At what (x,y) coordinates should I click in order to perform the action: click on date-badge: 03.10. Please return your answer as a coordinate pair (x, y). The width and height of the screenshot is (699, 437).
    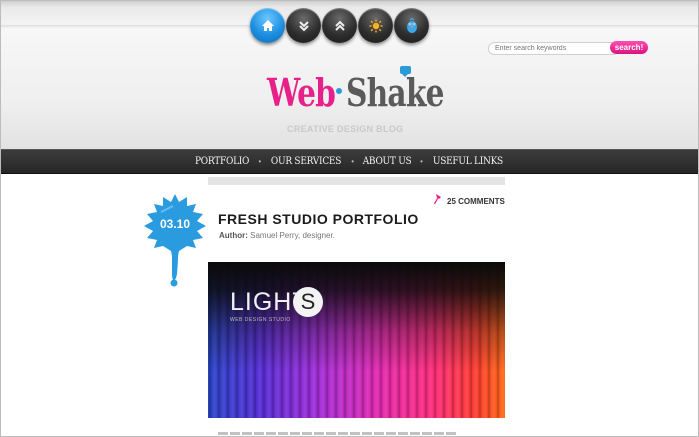
    Looking at the image, I should click on (175, 242).